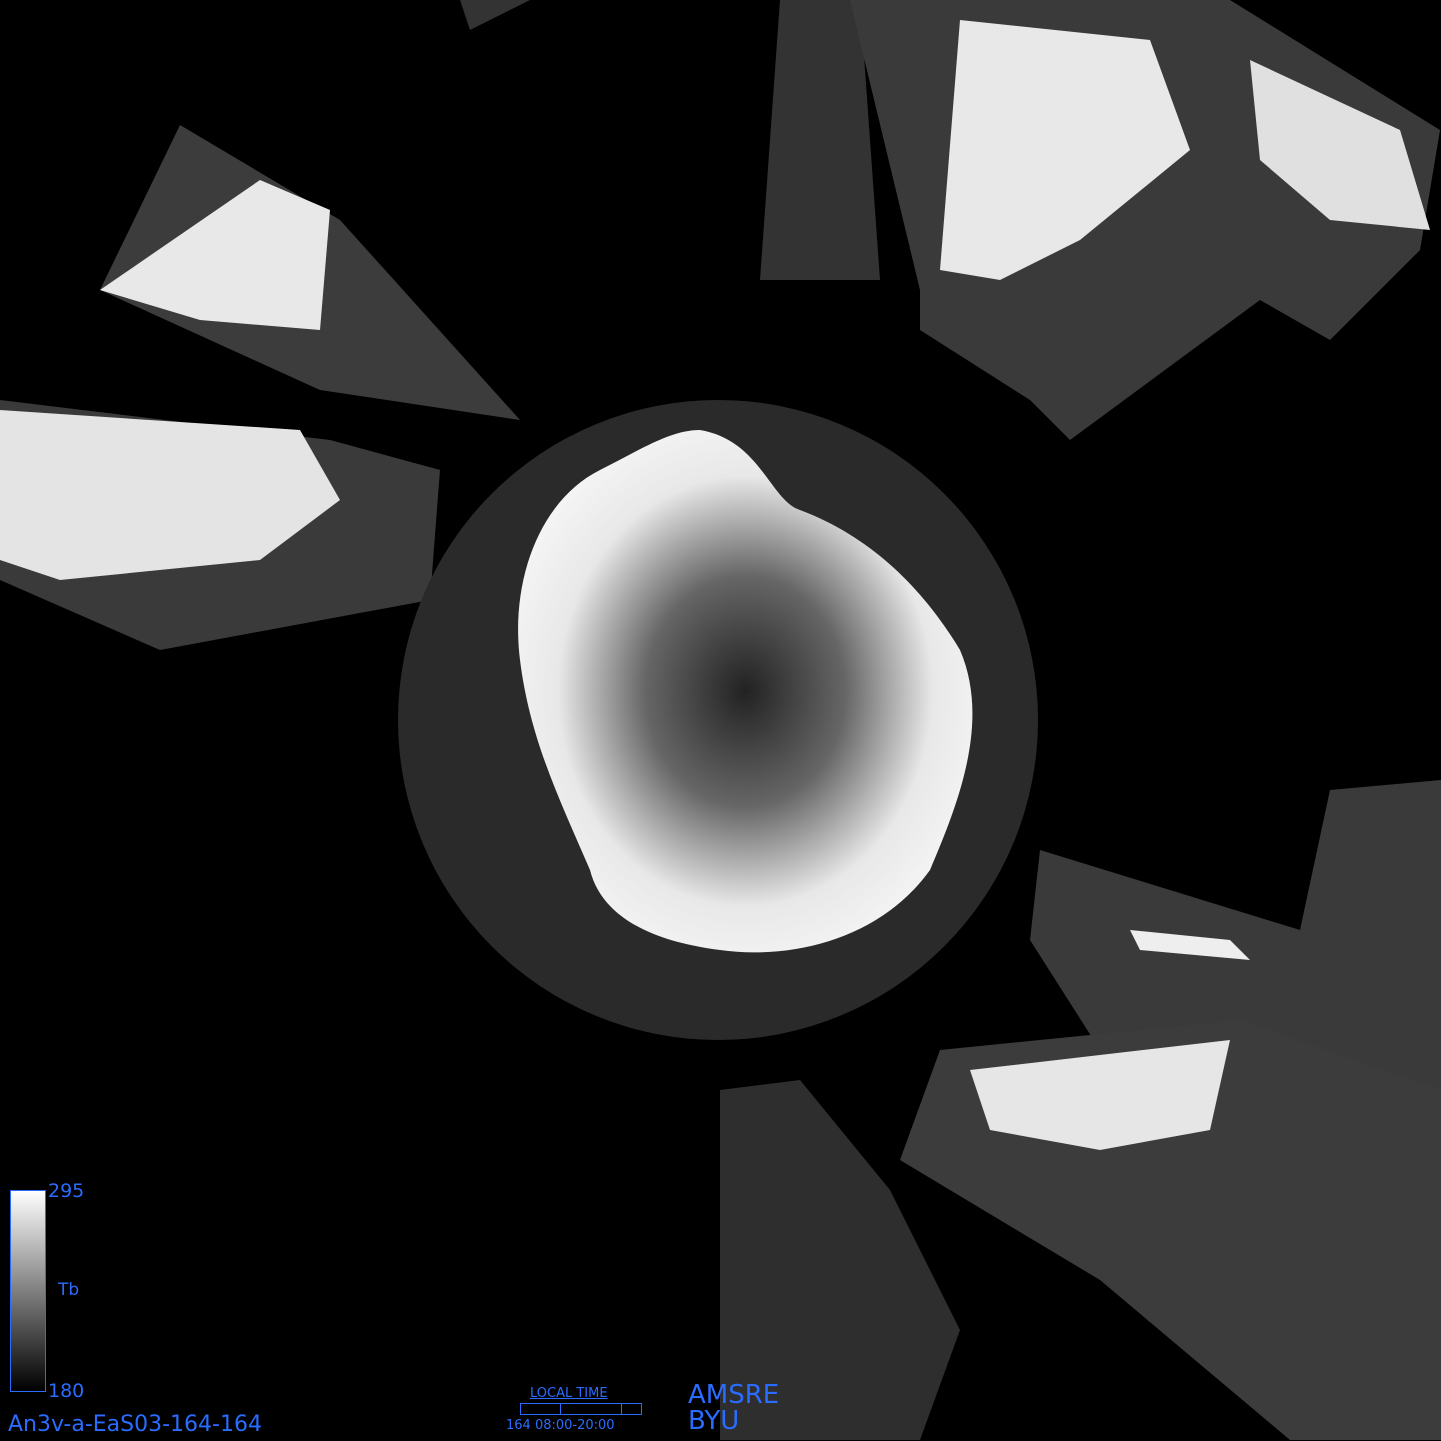 The width and height of the screenshot is (1441, 1441). What do you see at coordinates (734, 1395) in the screenshot?
I see `sensor-label: AMSRE` at bounding box center [734, 1395].